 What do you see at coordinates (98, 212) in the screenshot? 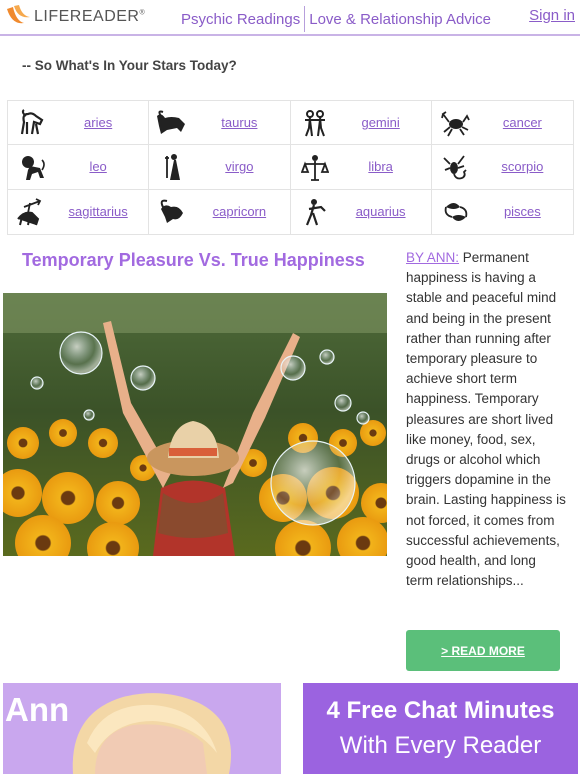
I see `zodiac-label: sagittarius` at bounding box center [98, 212].